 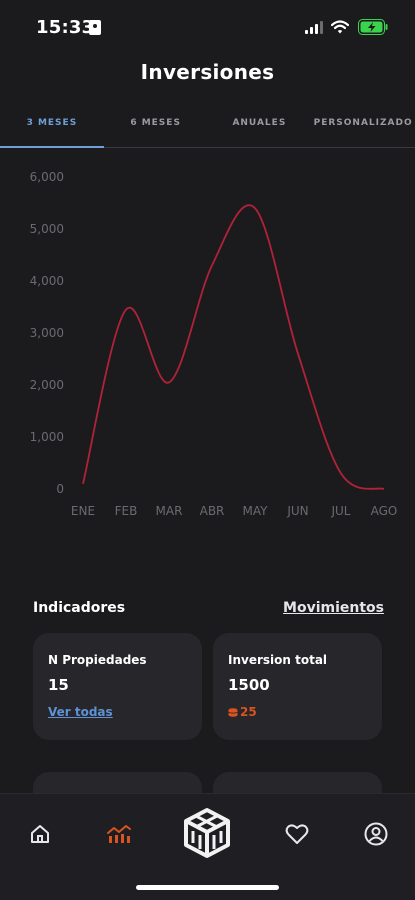 I want to click on home-icon, so click(x=40, y=834).